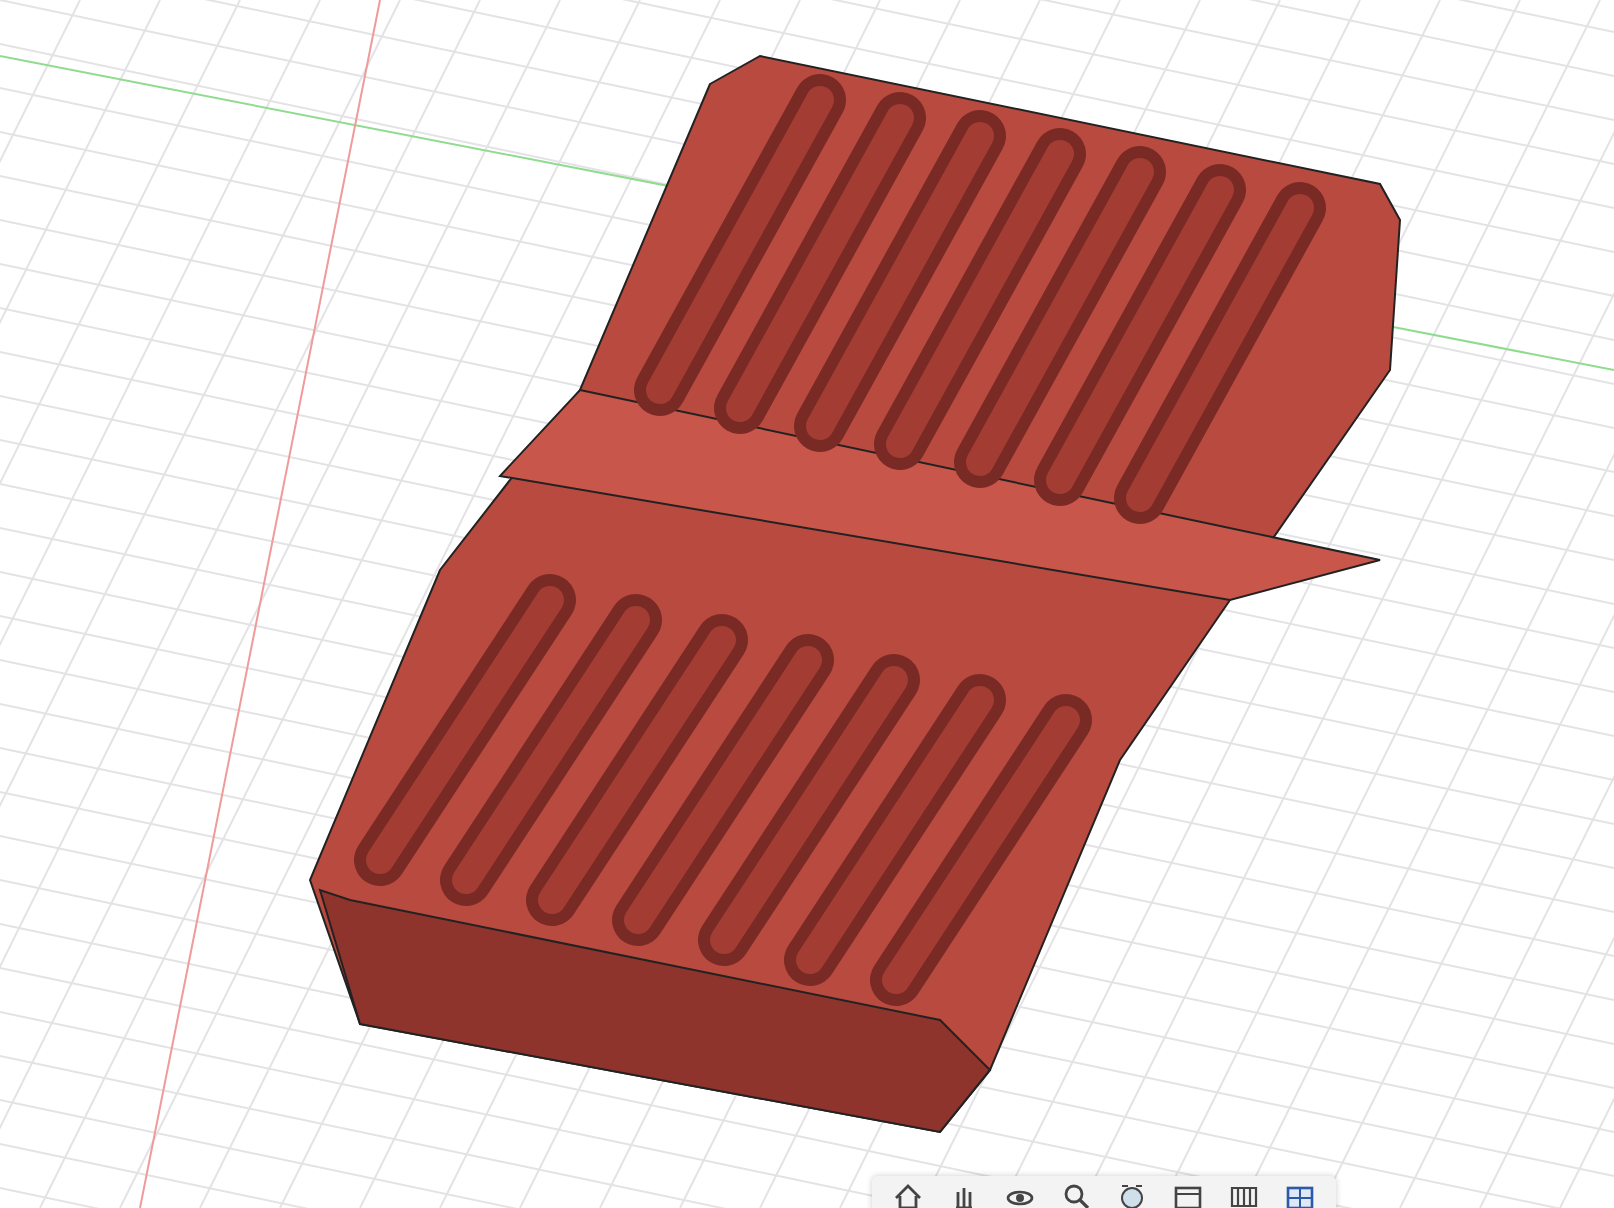  What do you see at coordinates (908, 1194) in the screenshot?
I see `home-icon` at bounding box center [908, 1194].